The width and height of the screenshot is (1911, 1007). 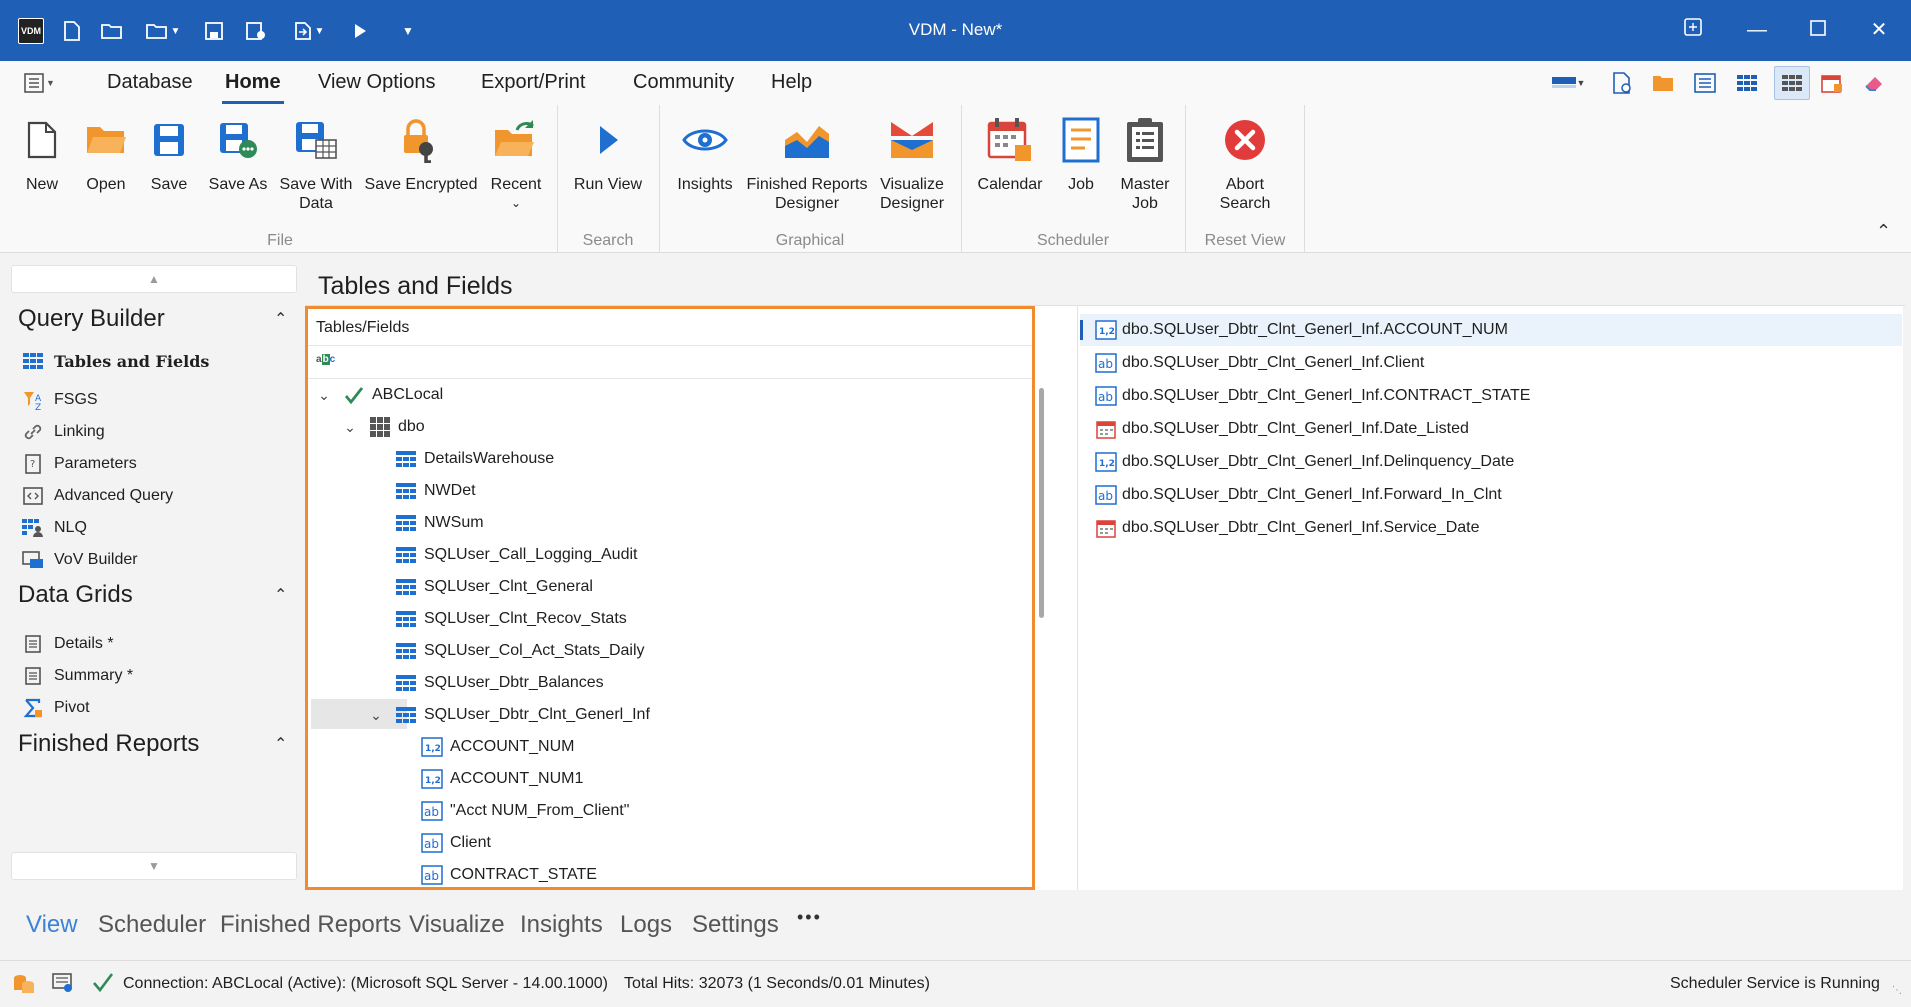 I want to click on tree-node-field: ab CONTRACT_STATE, so click(x=508, y=873).